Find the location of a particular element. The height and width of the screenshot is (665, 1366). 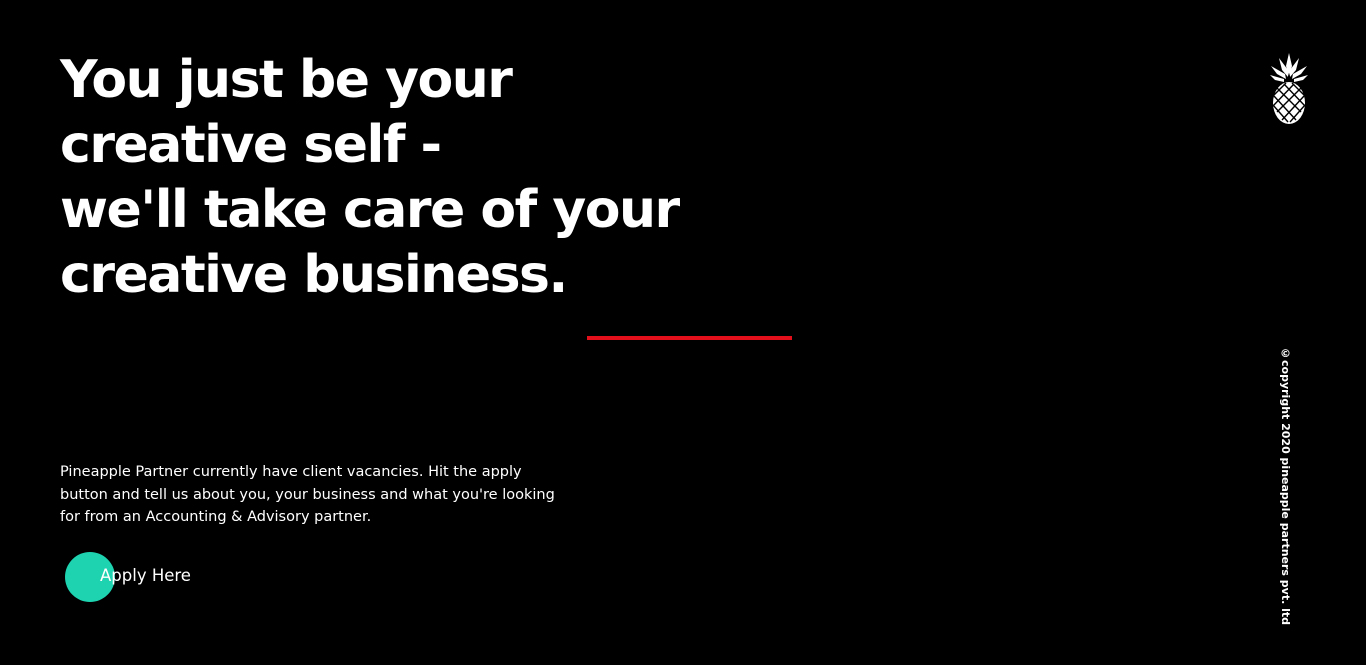

apply-button-label: Apply Here is located at coordinates (145, 575).